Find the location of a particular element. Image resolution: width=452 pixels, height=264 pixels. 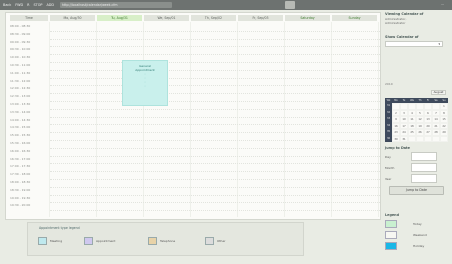

legend-title: Appointment type legend is located at coordinates (59, 228).